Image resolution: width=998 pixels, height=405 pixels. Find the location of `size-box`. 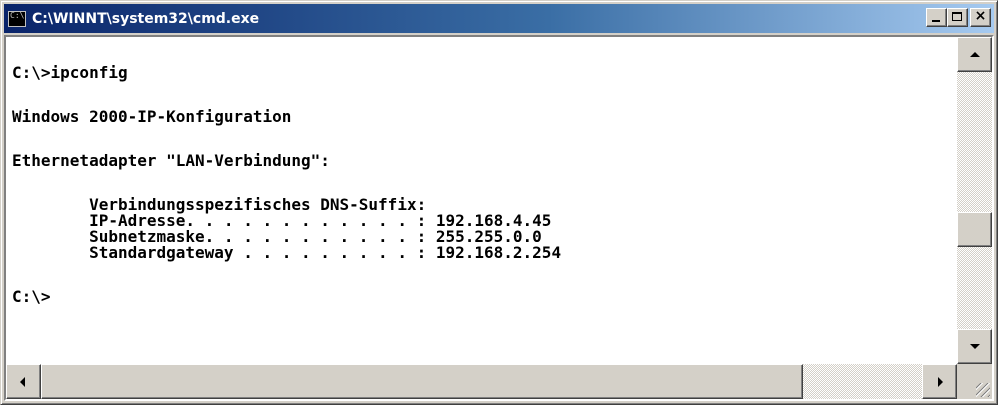

size-box is located at coordinates (974, 381).